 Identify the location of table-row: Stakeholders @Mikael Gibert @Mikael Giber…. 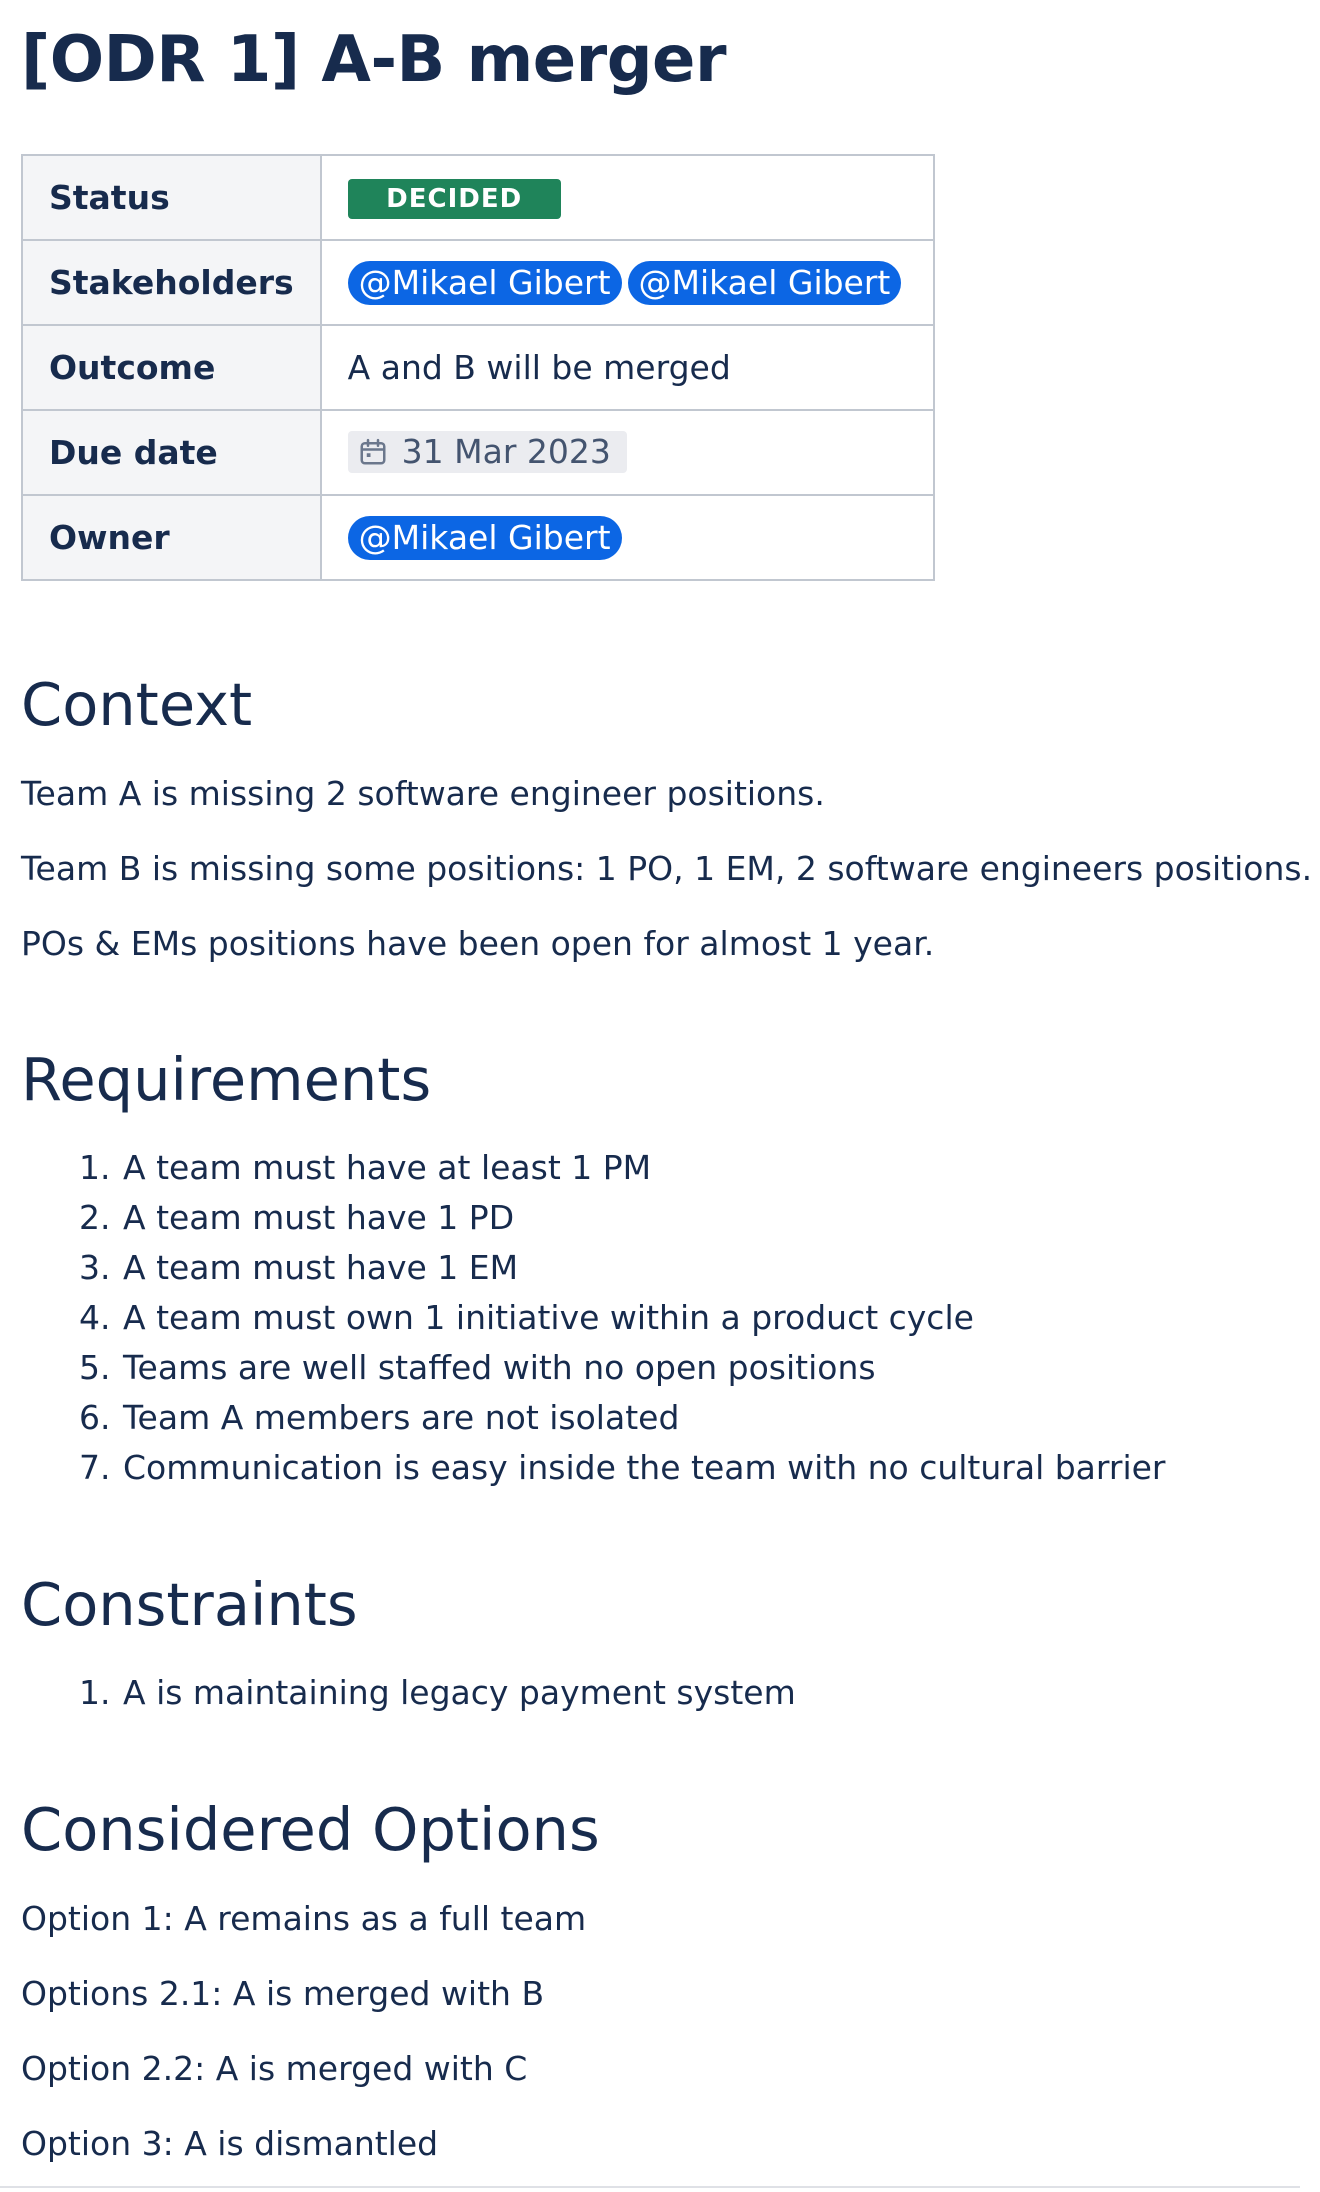
(478, 282).